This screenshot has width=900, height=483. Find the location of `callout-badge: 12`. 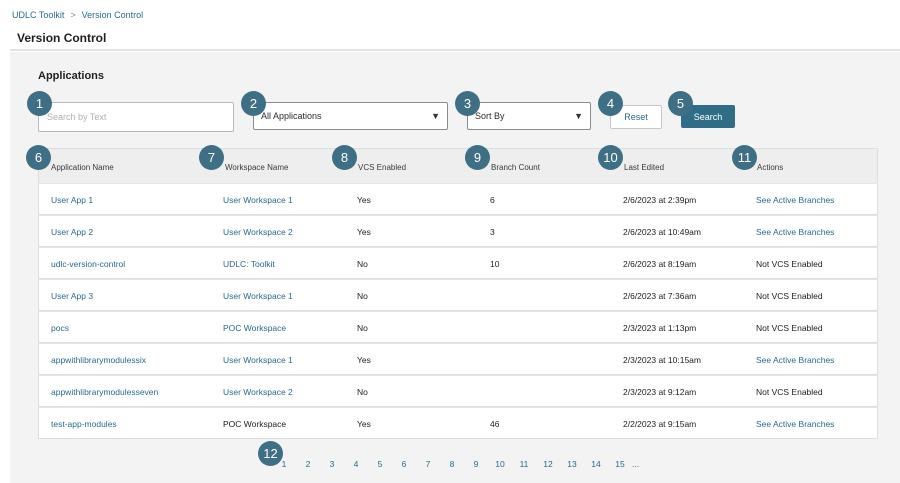

callout-badge: 12 is located at coordinates (270, 453).